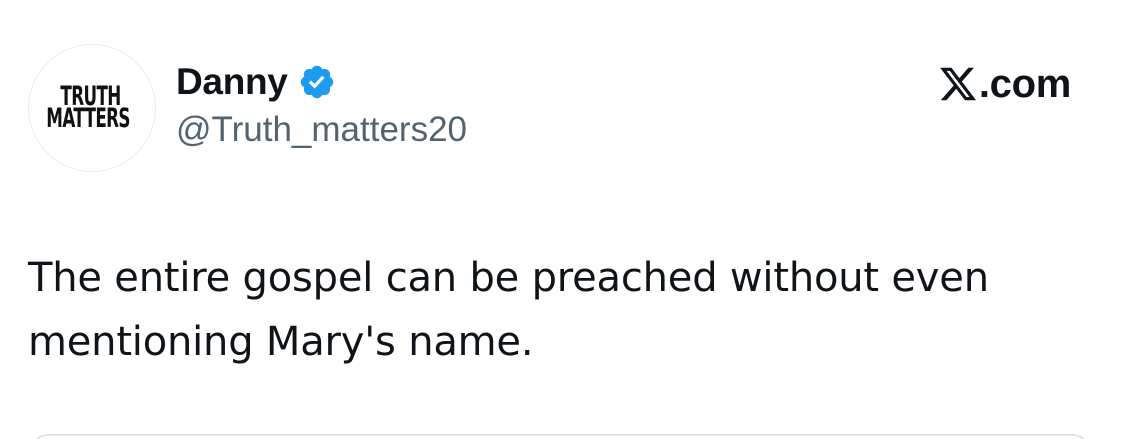 The width and height of the screenshot is (1125, 439). What do you see at coordinates (87, 118) in the screenshot?
I see `avatar-logo-line-2: MATTERS` at bounding box center [87, 118].